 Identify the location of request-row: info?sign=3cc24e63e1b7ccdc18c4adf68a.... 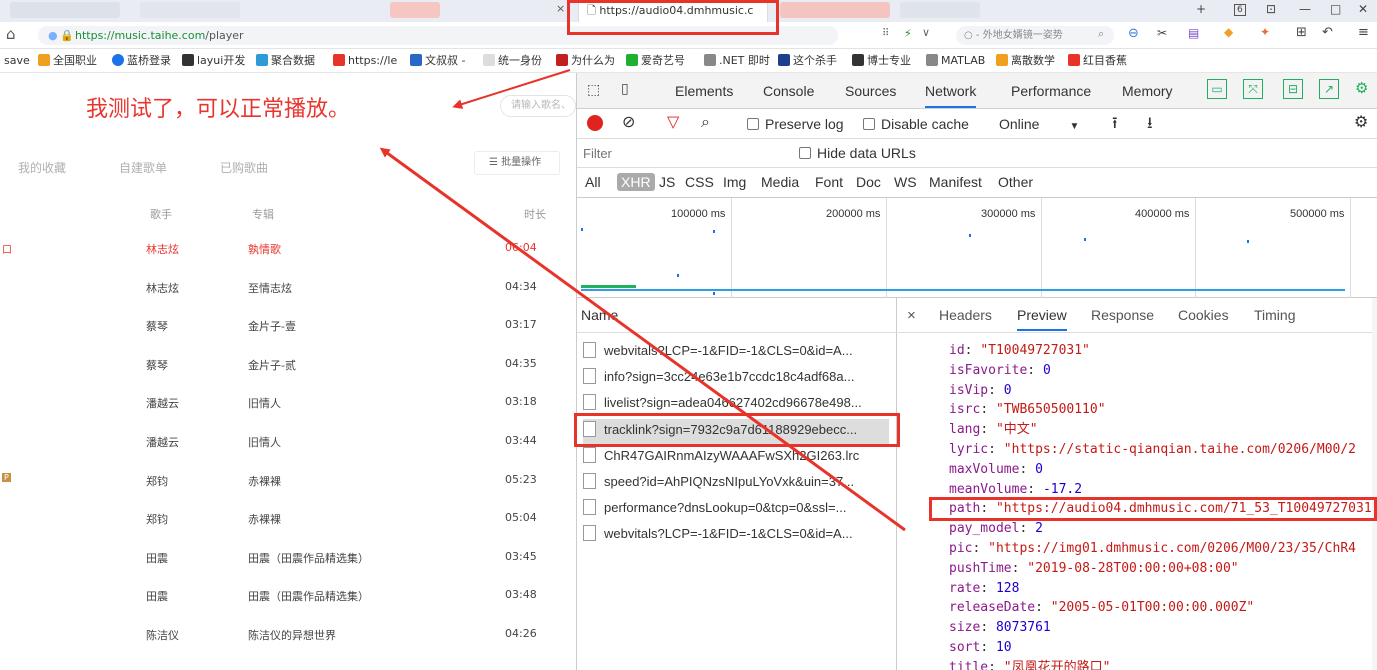
(736, 379).